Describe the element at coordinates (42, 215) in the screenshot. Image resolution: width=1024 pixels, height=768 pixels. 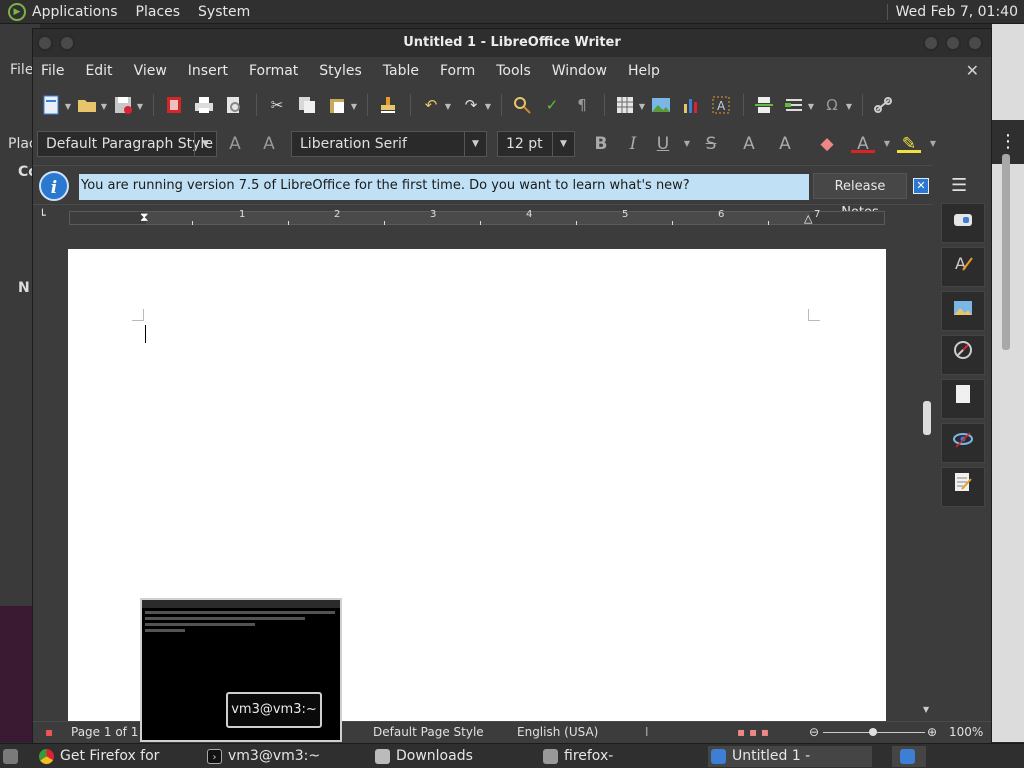
I see `tab-stop-selector: └` at that location.